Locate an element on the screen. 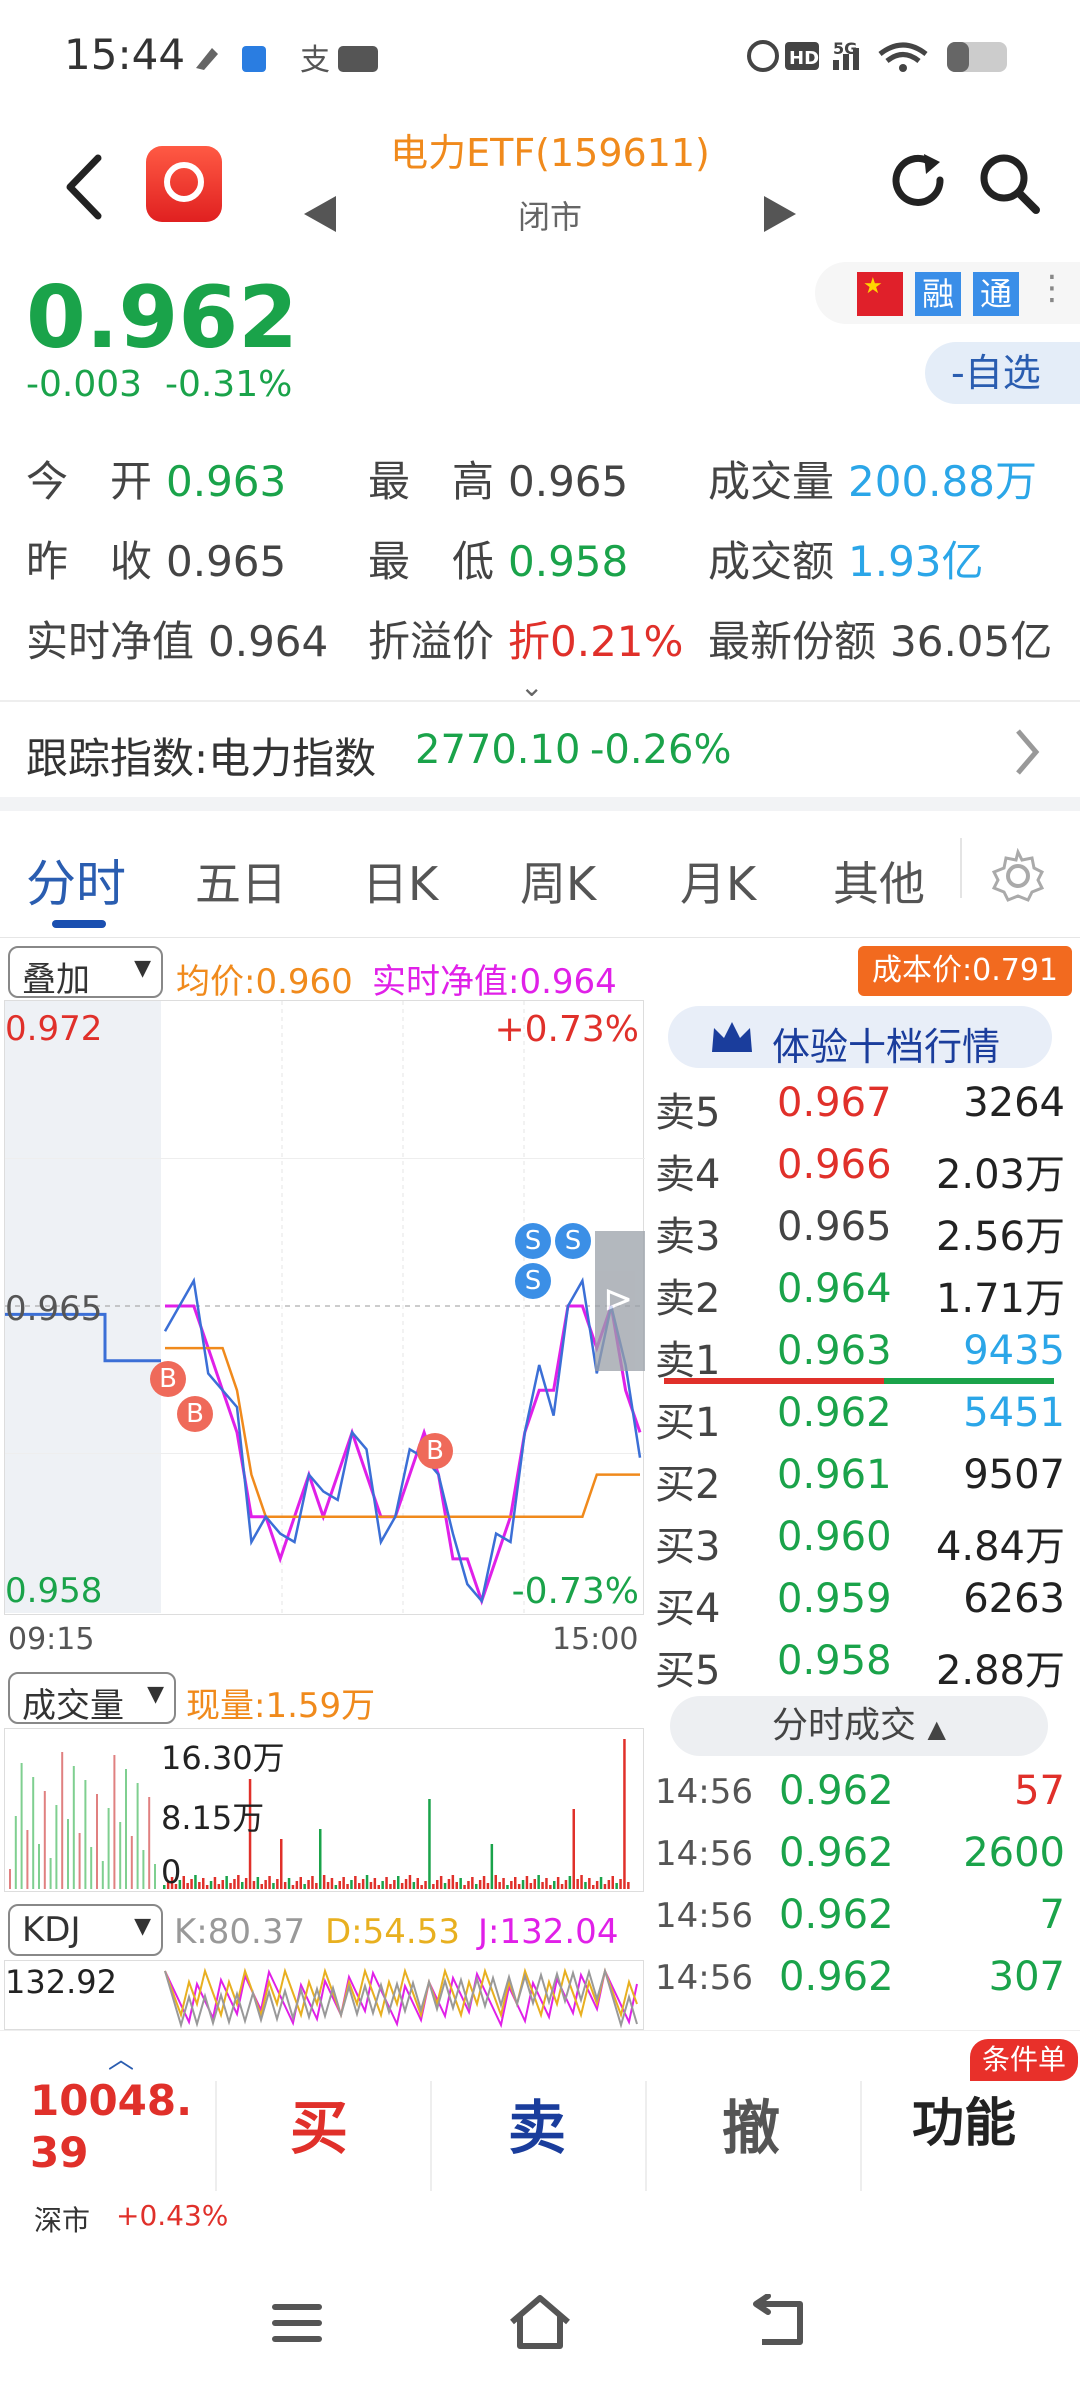 The image size is (1080, 2388). bid-row-1: 买1 0.962 5451 is located at coordinates (860, 1421).